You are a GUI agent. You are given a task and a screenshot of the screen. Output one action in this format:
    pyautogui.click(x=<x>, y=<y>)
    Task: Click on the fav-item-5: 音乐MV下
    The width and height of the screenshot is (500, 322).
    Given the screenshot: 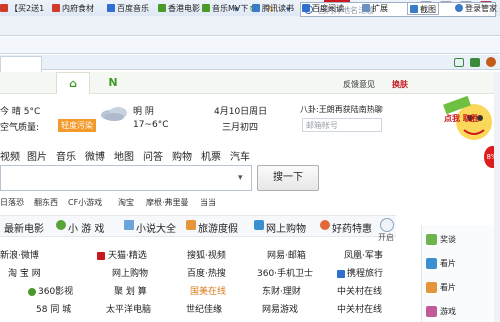 What is the action you would take?
    pyautogui.click(x=225, y=8)
    